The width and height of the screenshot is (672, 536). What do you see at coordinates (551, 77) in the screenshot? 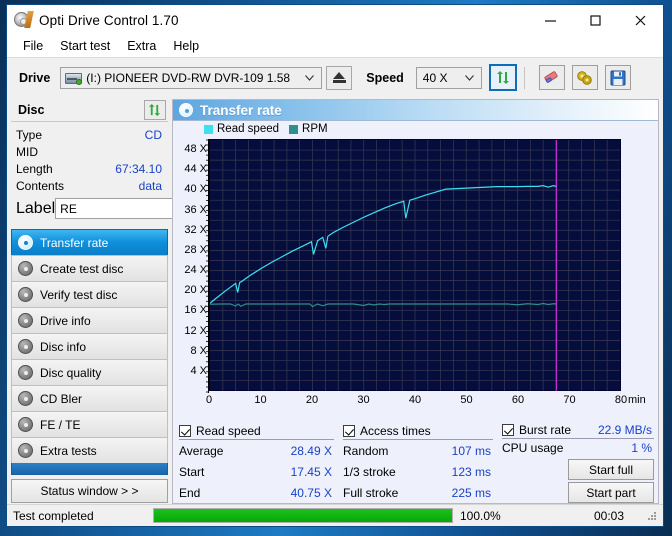
I see `erase-button` at bounding box center [551, 77].